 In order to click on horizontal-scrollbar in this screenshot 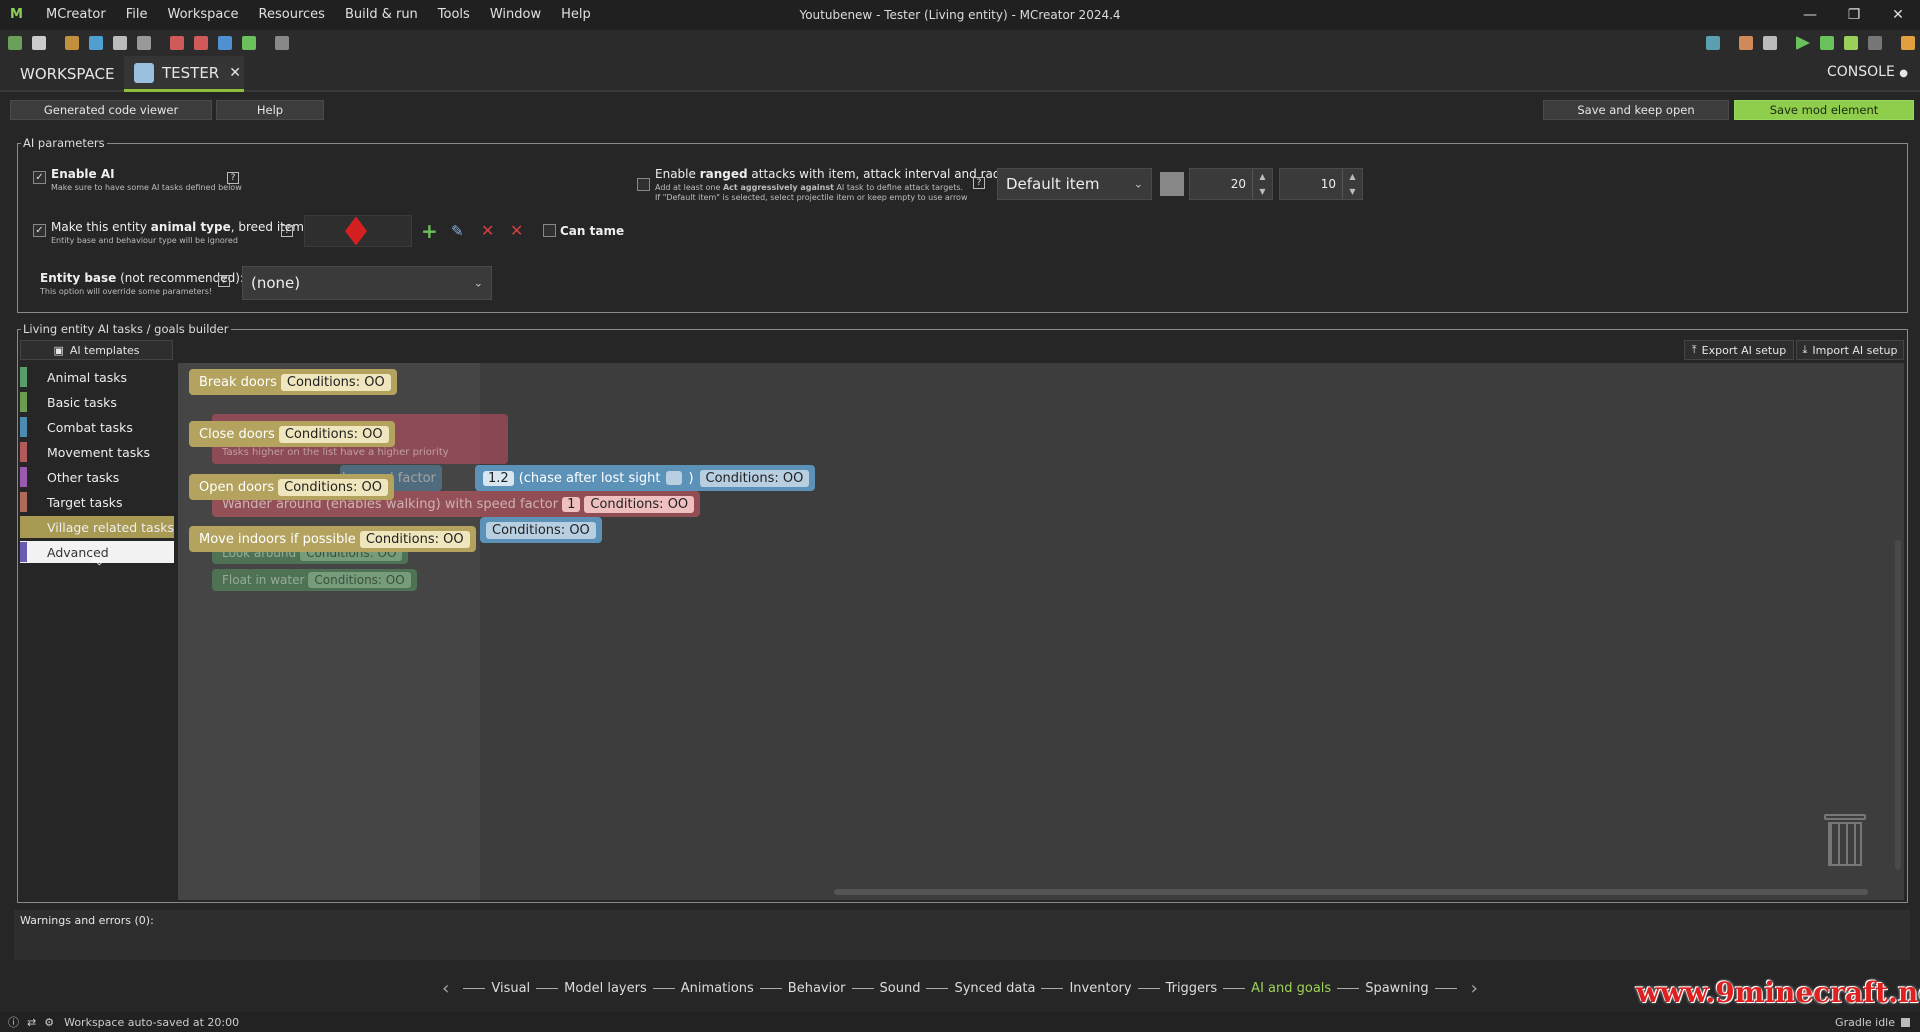, I will do `click(1351, 892)`.